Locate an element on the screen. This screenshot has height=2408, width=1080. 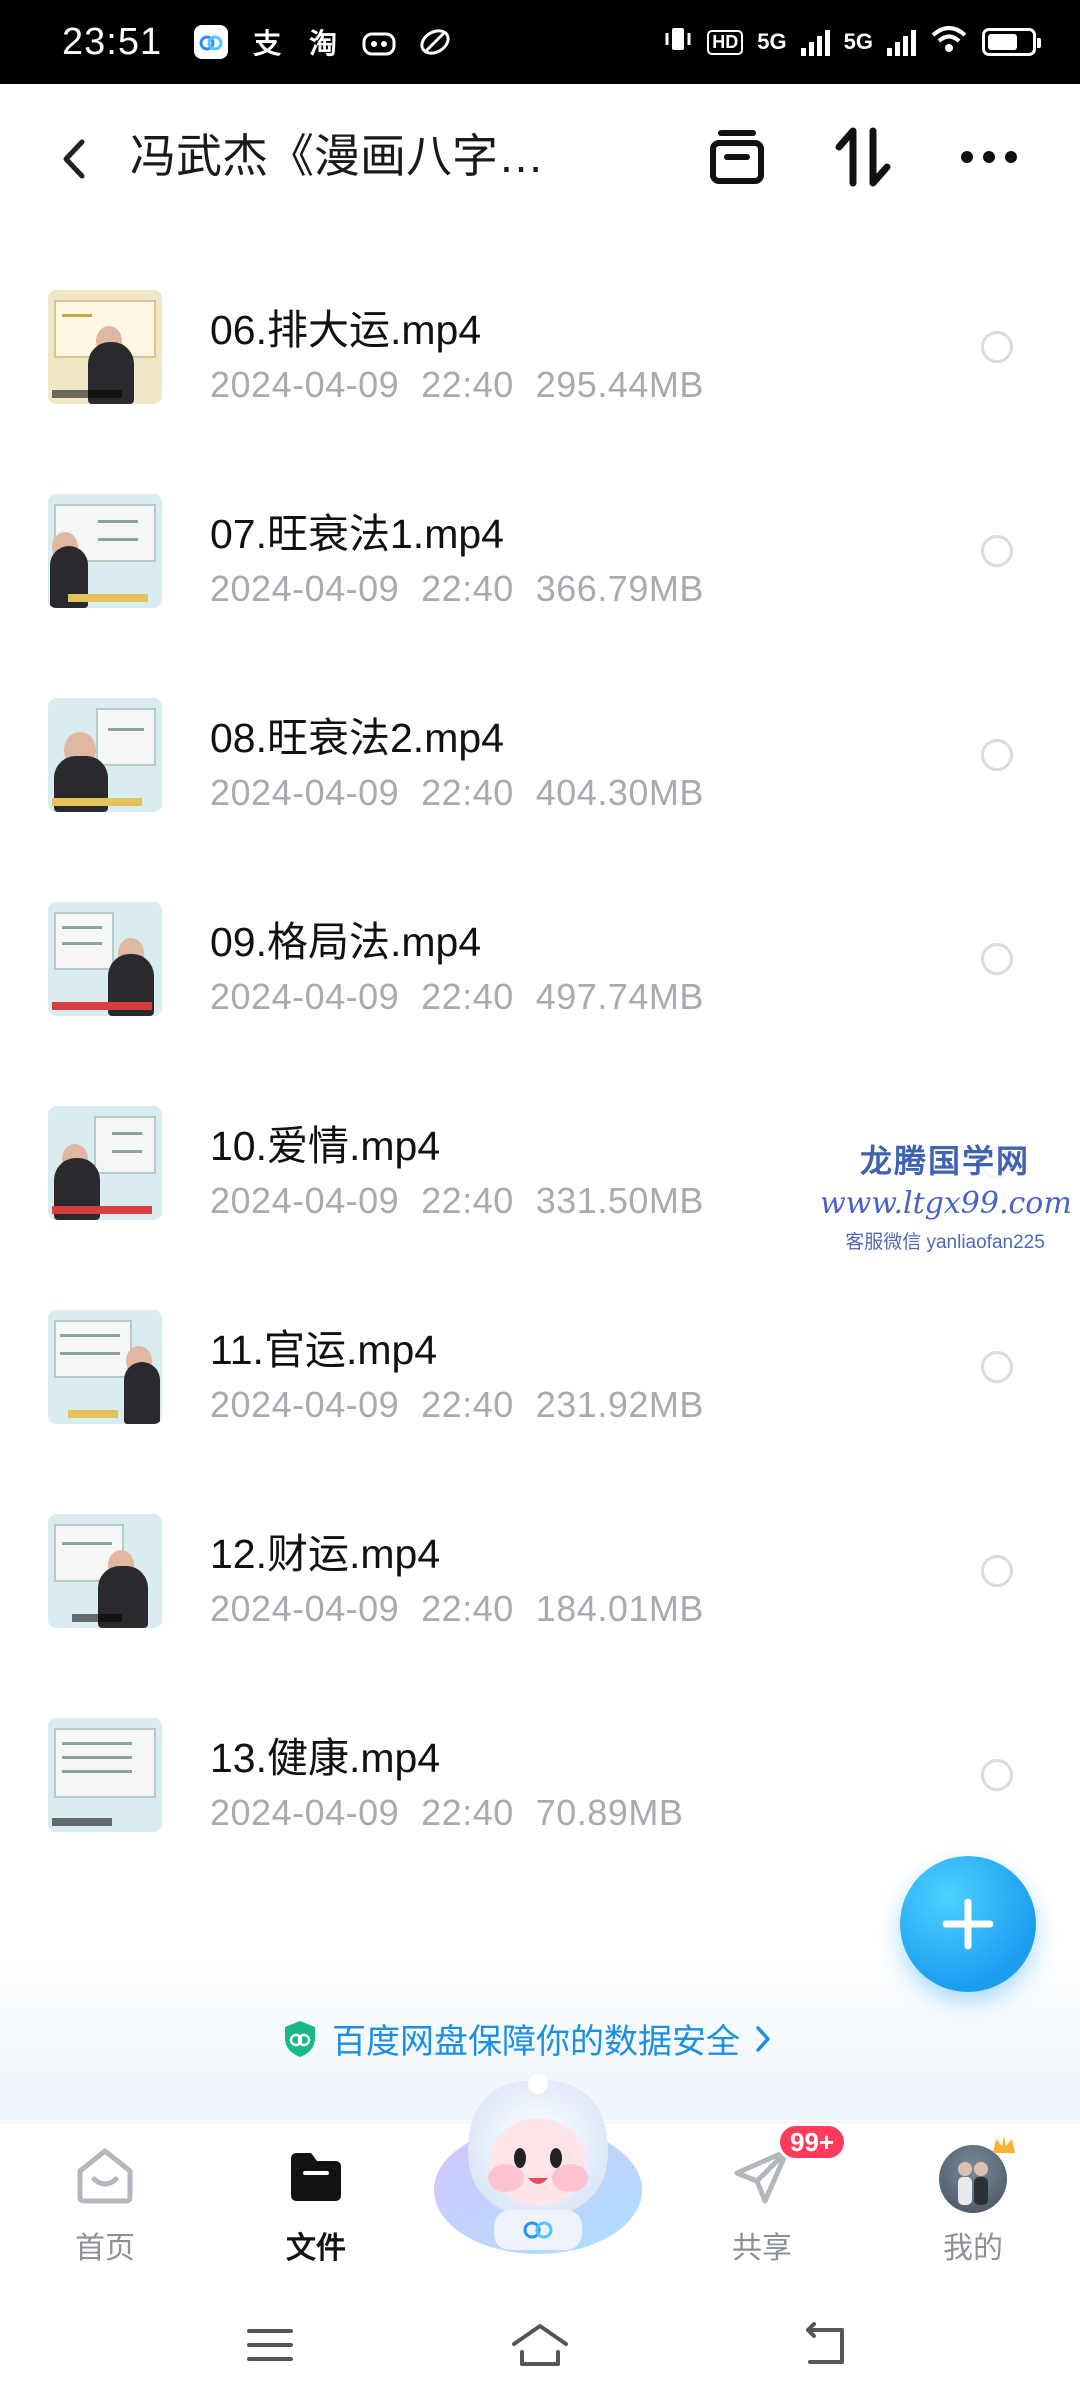
file-meta: 2024-04-09 22:40 331.50MB is located at coordinates (457, 1201).